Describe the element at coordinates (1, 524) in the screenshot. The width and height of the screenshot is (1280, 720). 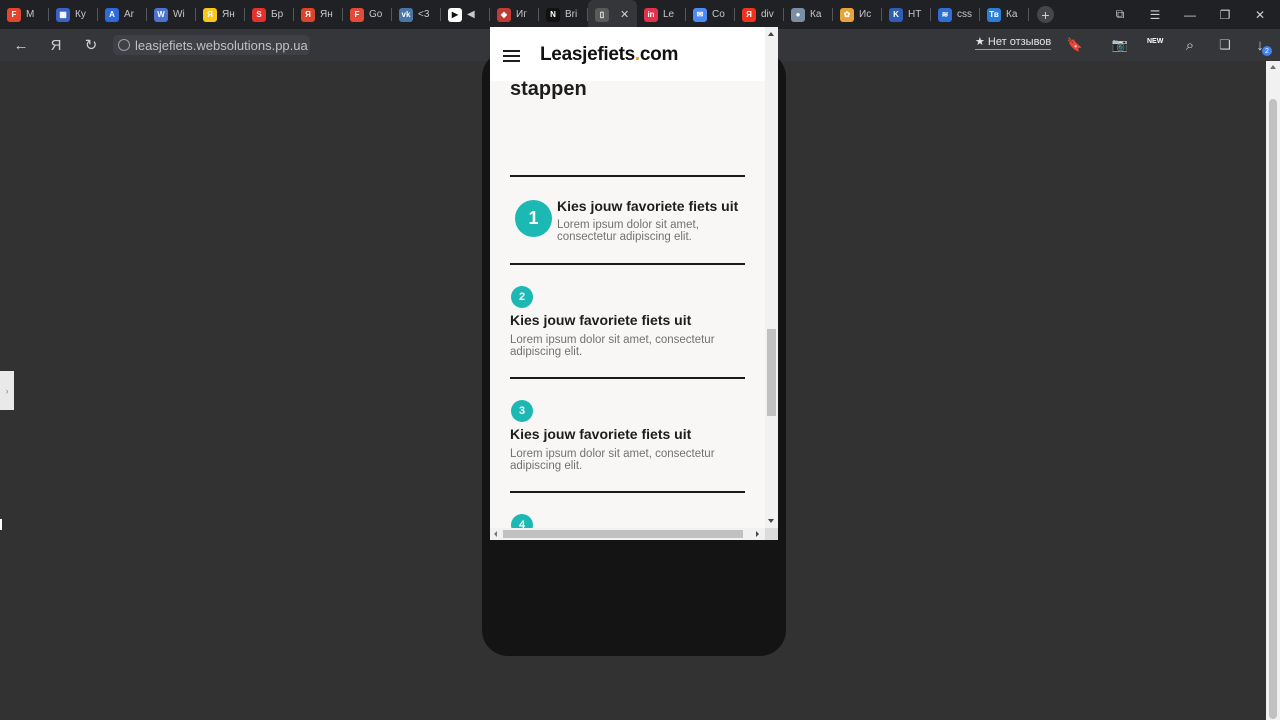
I see `side-marker` at that location.